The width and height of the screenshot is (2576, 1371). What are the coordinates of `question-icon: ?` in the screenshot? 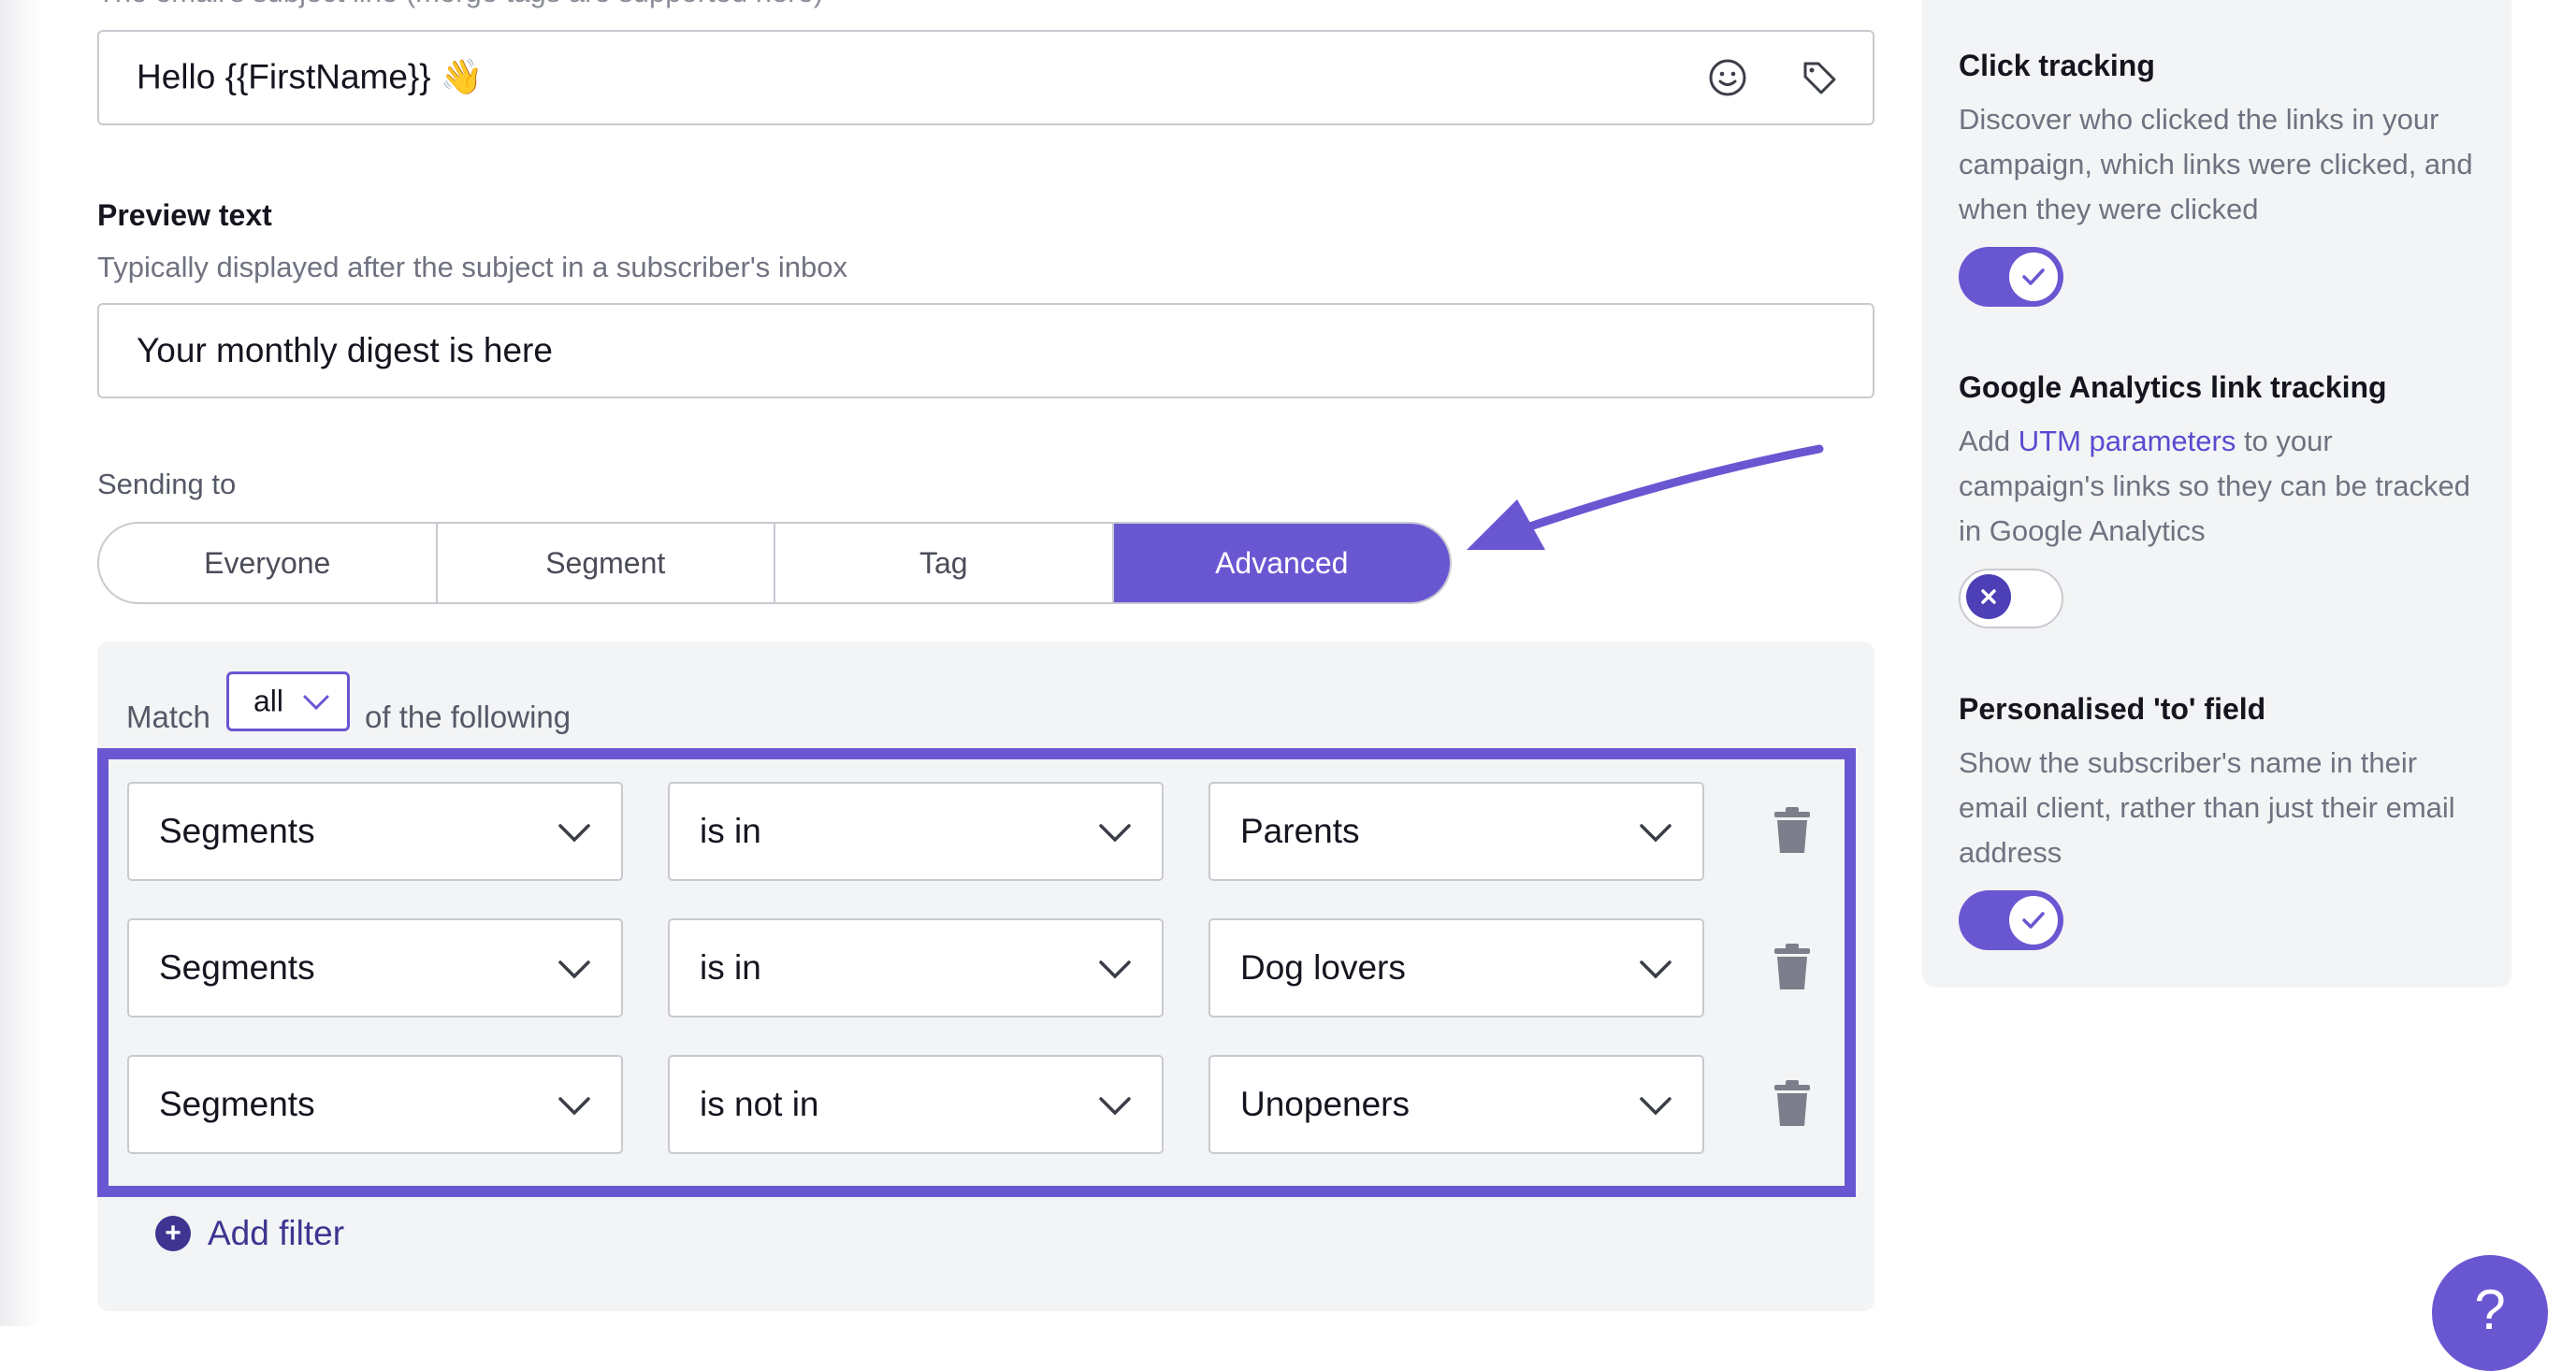 It's located at (2490, 1309).